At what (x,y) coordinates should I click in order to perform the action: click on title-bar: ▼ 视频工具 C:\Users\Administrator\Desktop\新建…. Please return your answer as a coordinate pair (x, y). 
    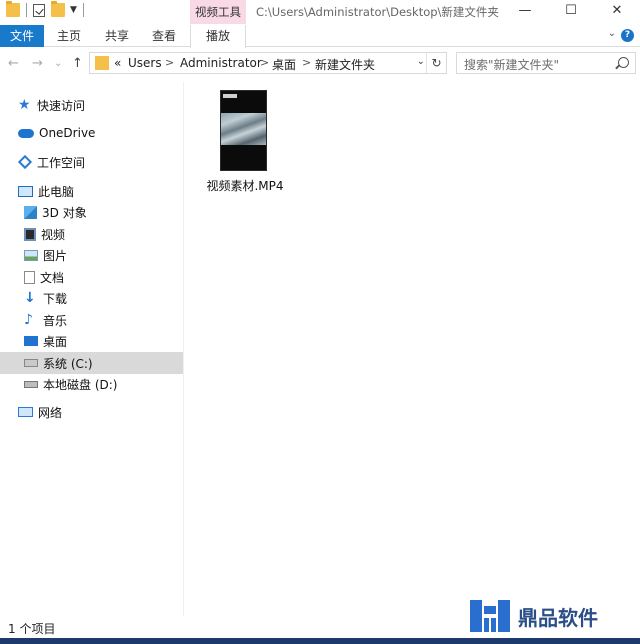
    Looking at the image, I should click on (320, 12).